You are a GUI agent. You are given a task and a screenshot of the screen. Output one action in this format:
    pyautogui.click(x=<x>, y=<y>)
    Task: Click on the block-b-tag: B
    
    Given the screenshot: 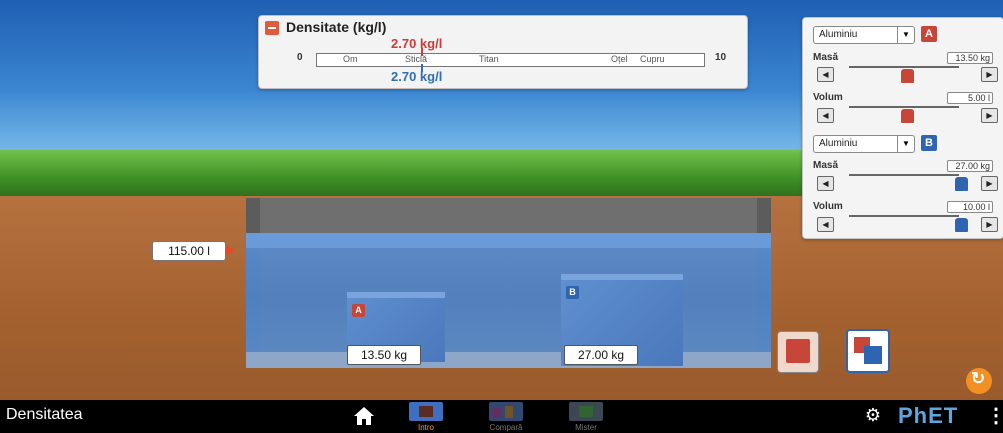 What is the action you would take?
    pyautogui.click(x=572, y=292)
    